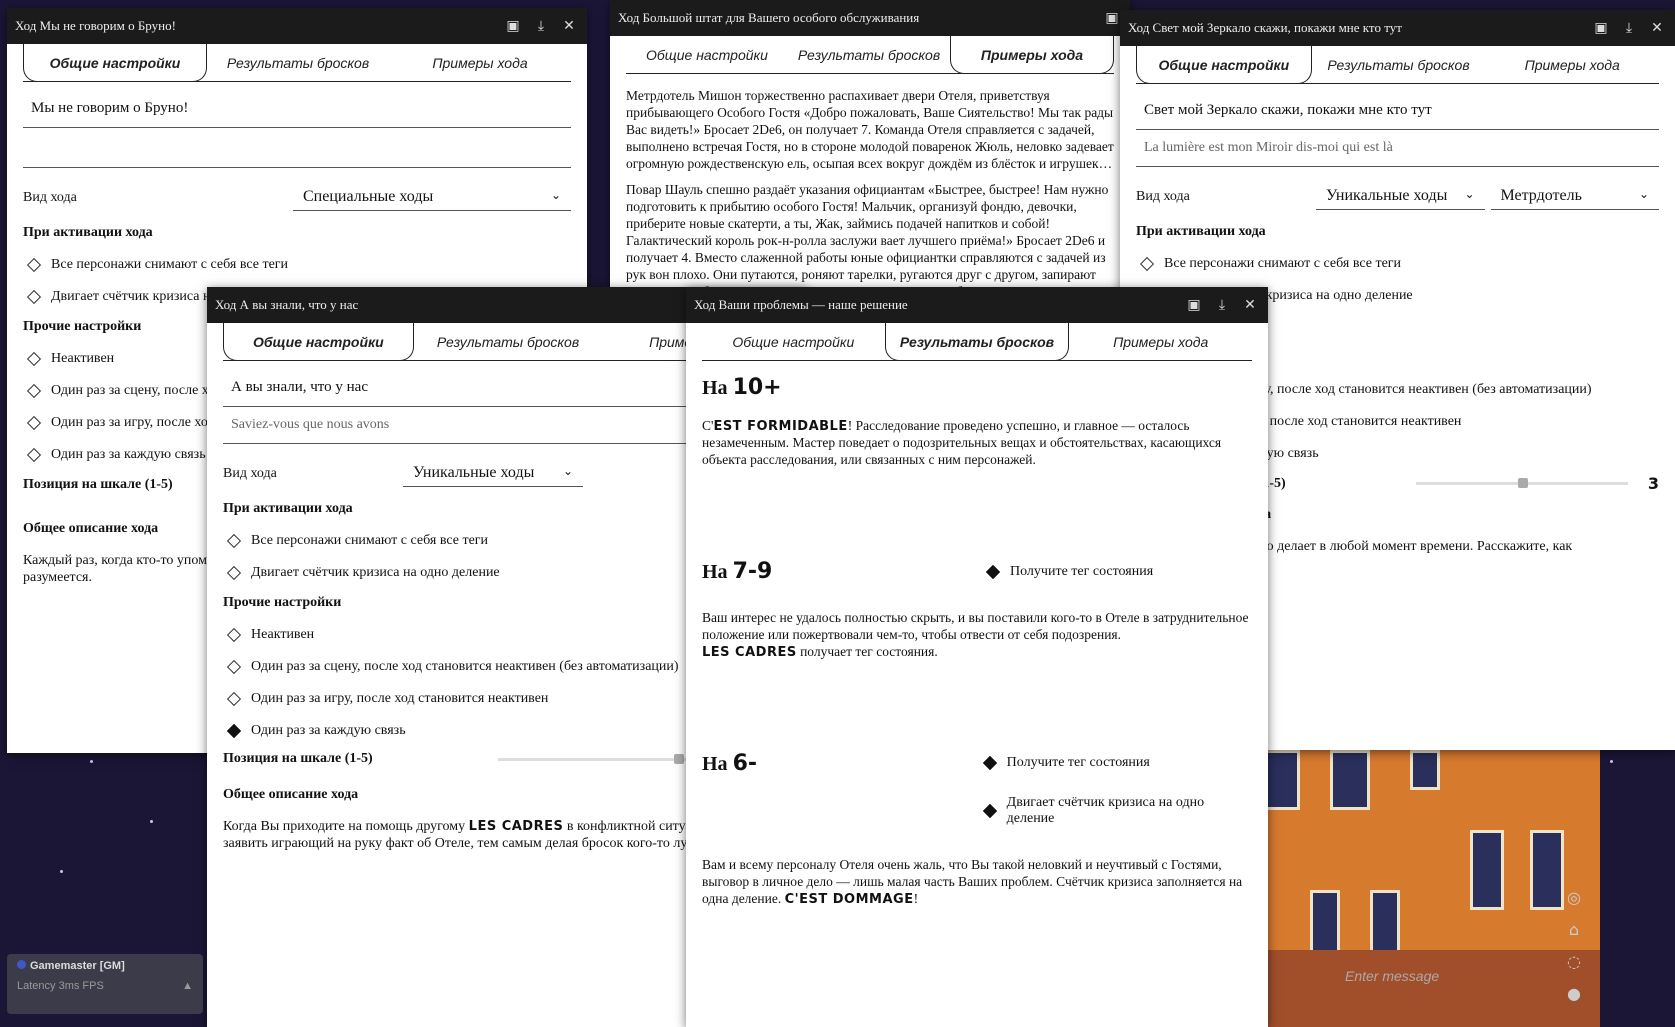  I want to click on result-10plus-heading: На 10+, so click(742, 387).